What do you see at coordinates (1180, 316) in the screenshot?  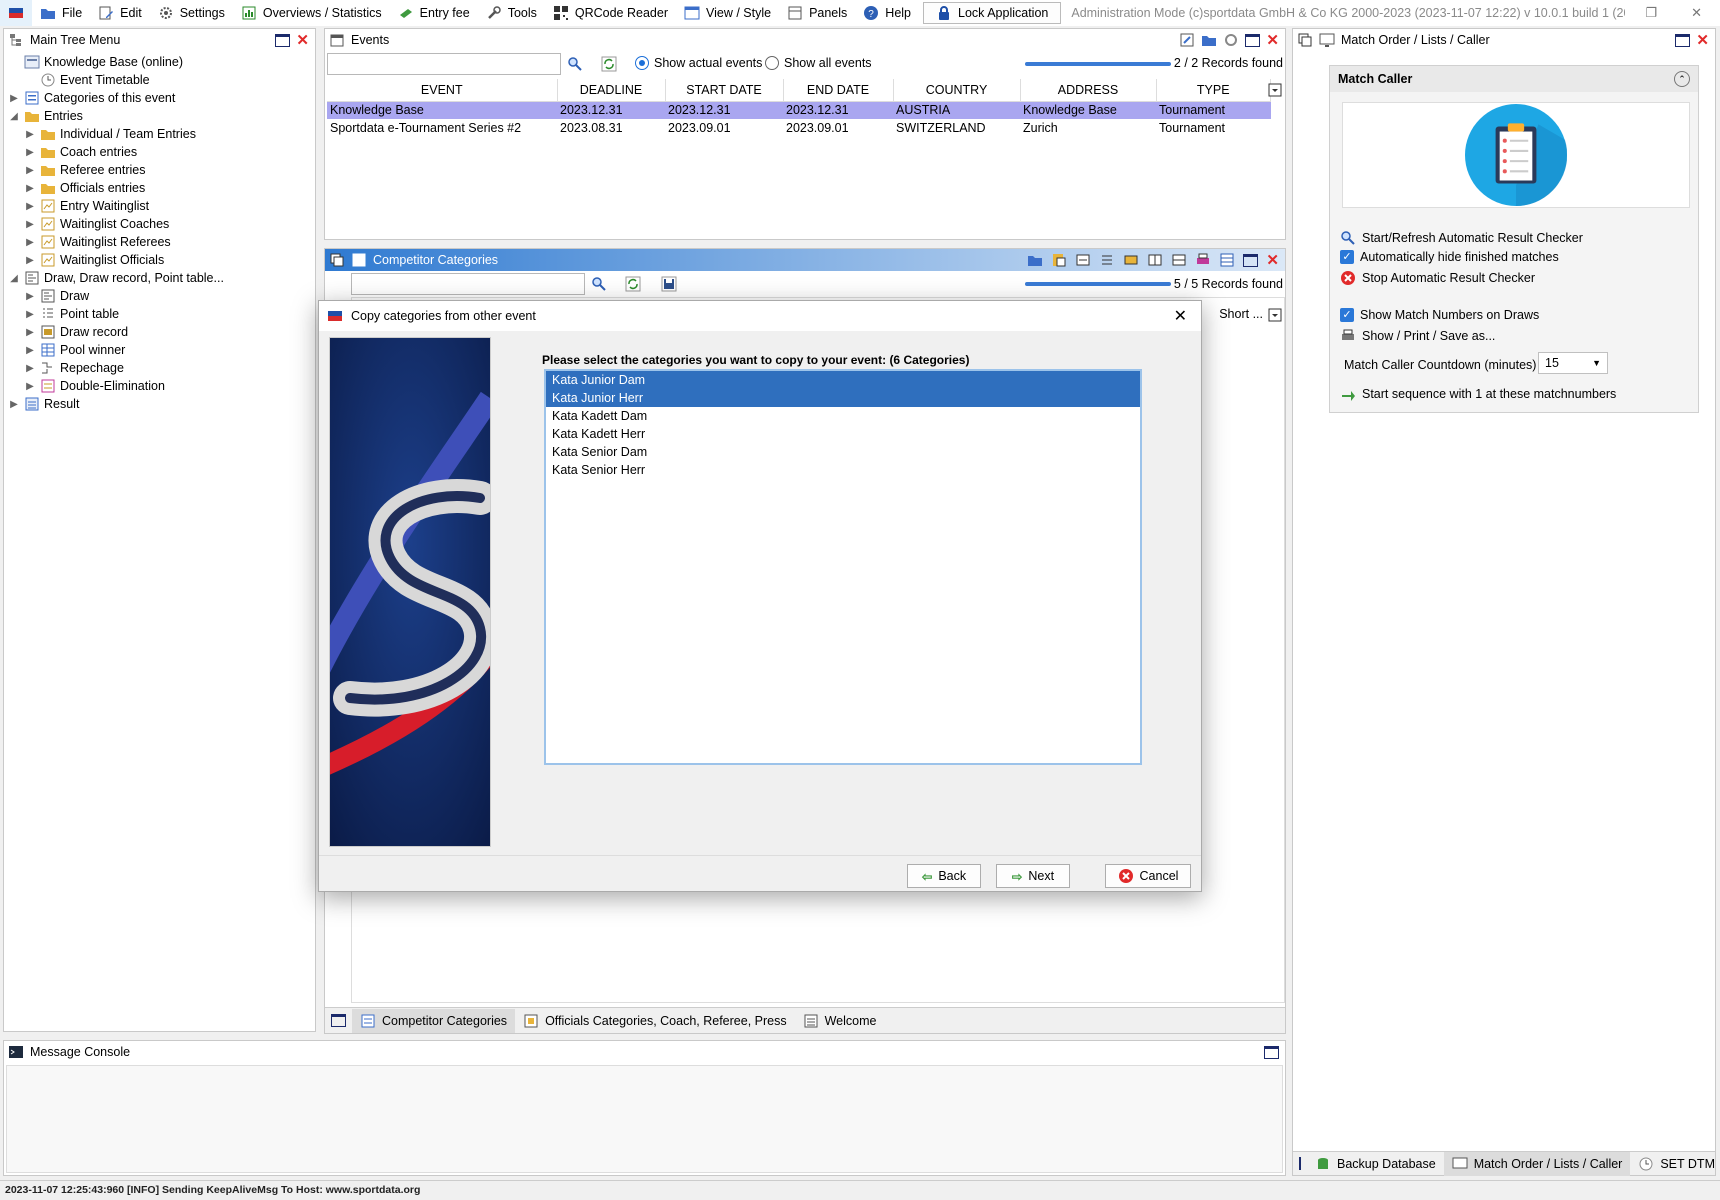 I see `dialog-close-icon: ✕` at bounding box center [1180, 316].